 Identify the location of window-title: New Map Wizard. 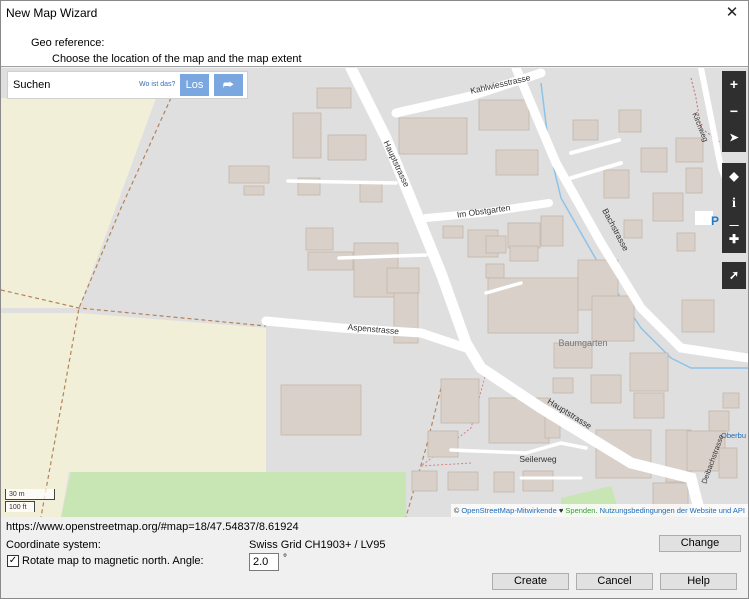
(52, 13).